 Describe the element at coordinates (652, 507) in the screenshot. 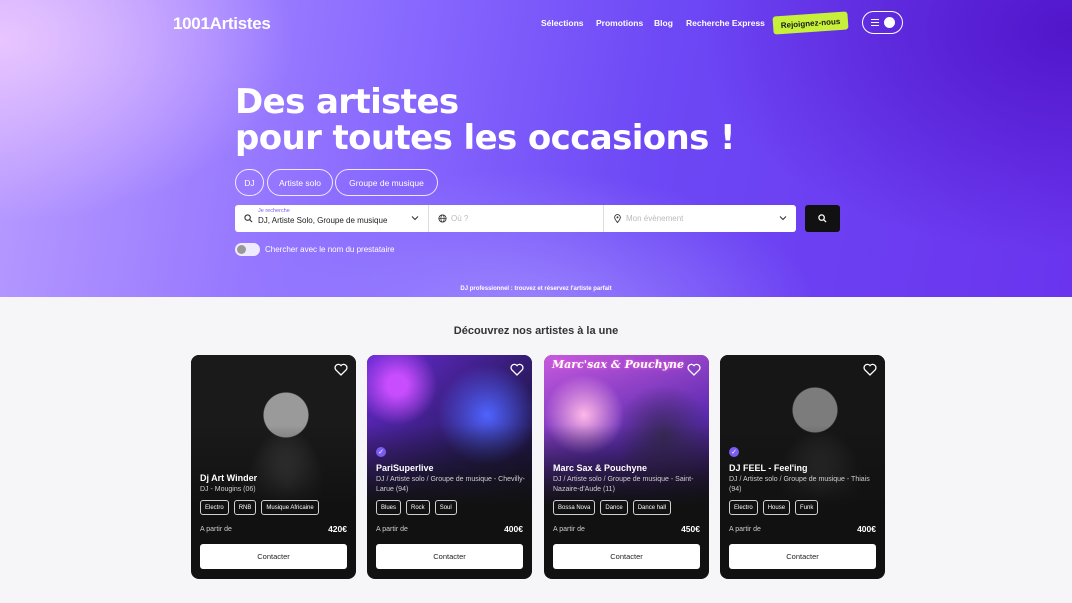

I see `genre-tag: Dance hall` at that location.